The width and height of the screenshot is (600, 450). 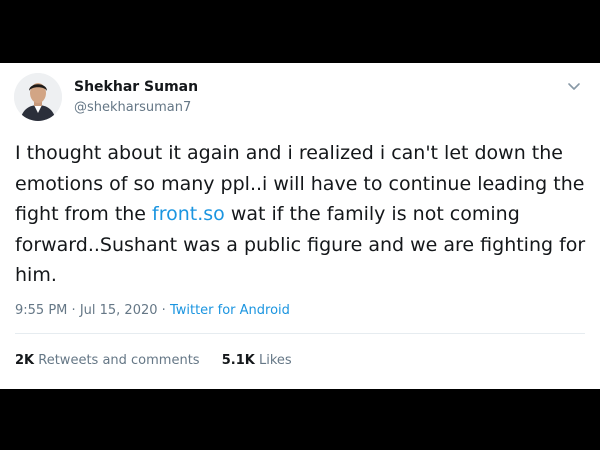 What do you see at coordinates (119, 360) in the screenshot?
I see `retweets-label: Retweets and comments` at bounding box center [119, 360].